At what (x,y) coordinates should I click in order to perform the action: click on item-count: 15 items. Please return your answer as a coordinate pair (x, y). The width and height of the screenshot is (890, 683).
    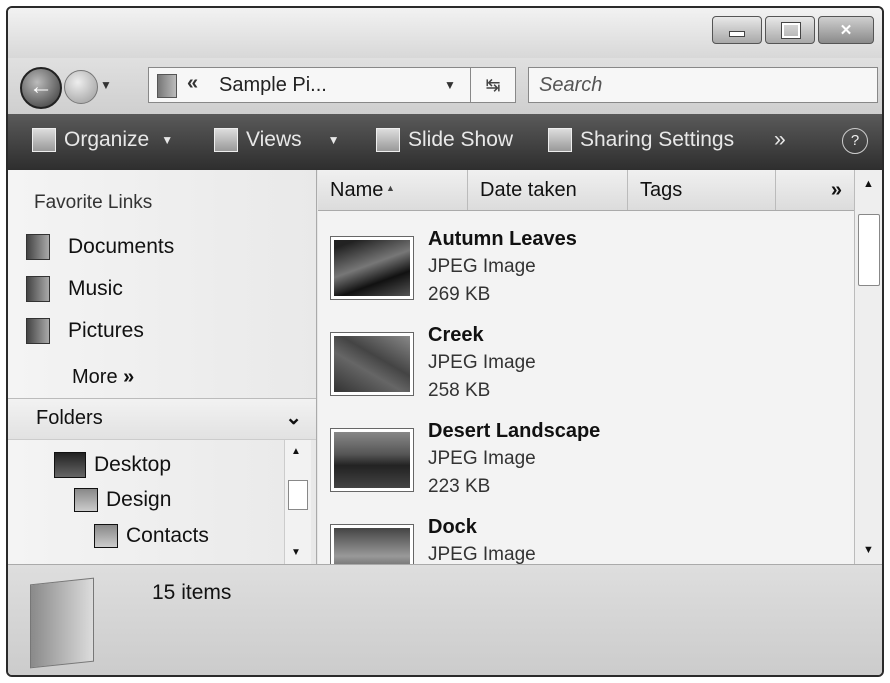
    Looking at the image, I should click on (192, 592).